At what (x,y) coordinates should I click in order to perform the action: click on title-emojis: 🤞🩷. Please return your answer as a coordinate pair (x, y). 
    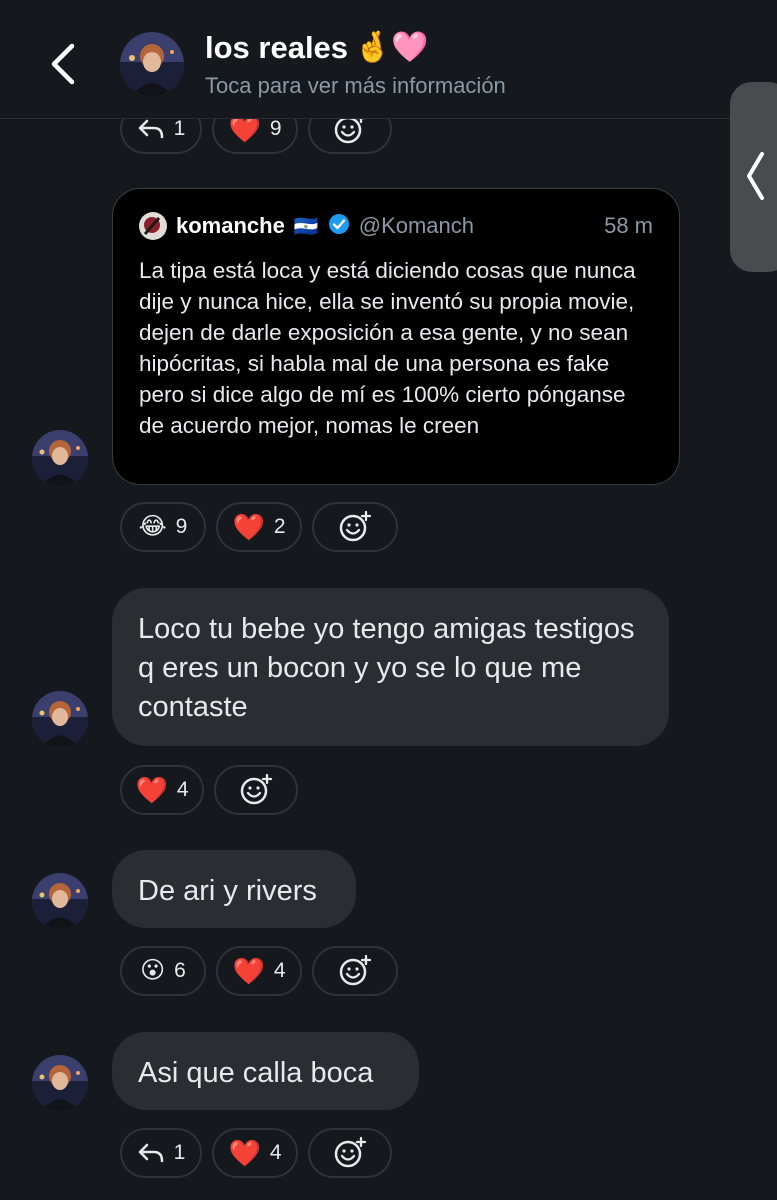
    Looking at the image, I should click on (391, 47).